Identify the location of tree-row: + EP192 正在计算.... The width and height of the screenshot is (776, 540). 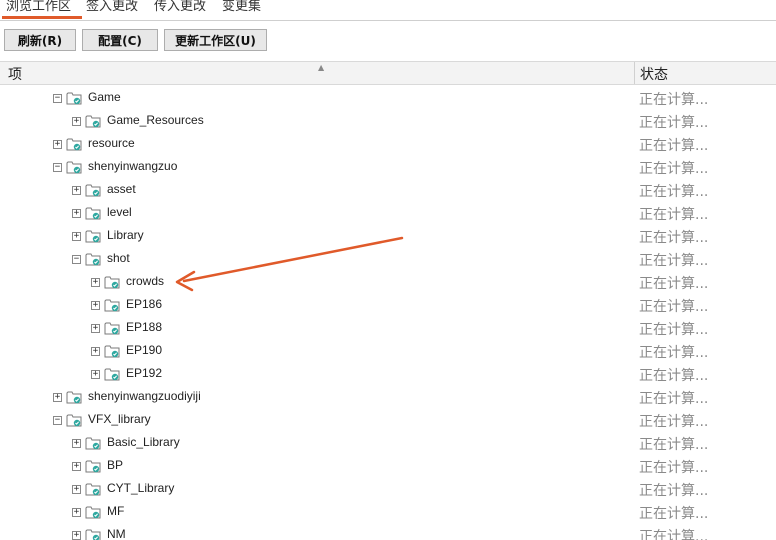
(388, 374).